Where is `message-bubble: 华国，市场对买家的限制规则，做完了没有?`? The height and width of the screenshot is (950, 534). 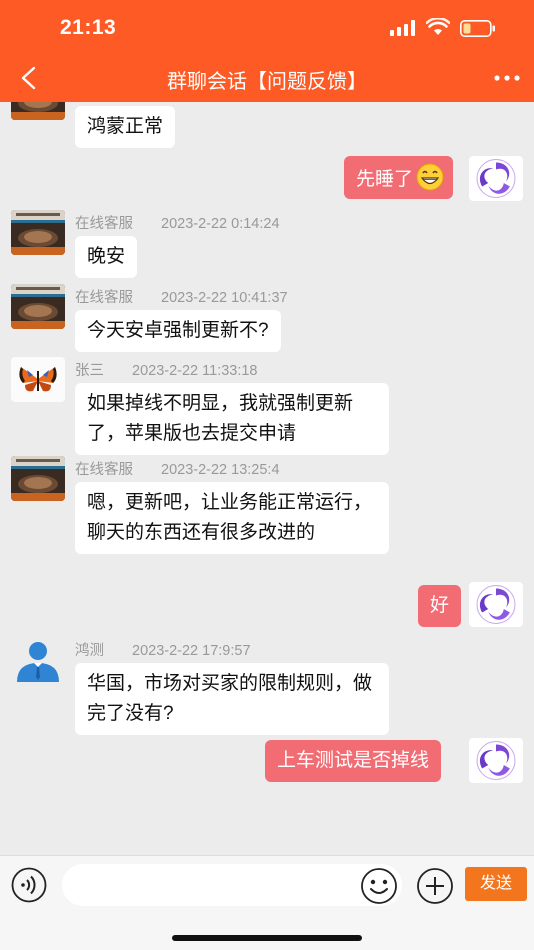 message-bubble: 华国，市场对买家的限制规则，做完了没有? is located at coordinates (232, 699).